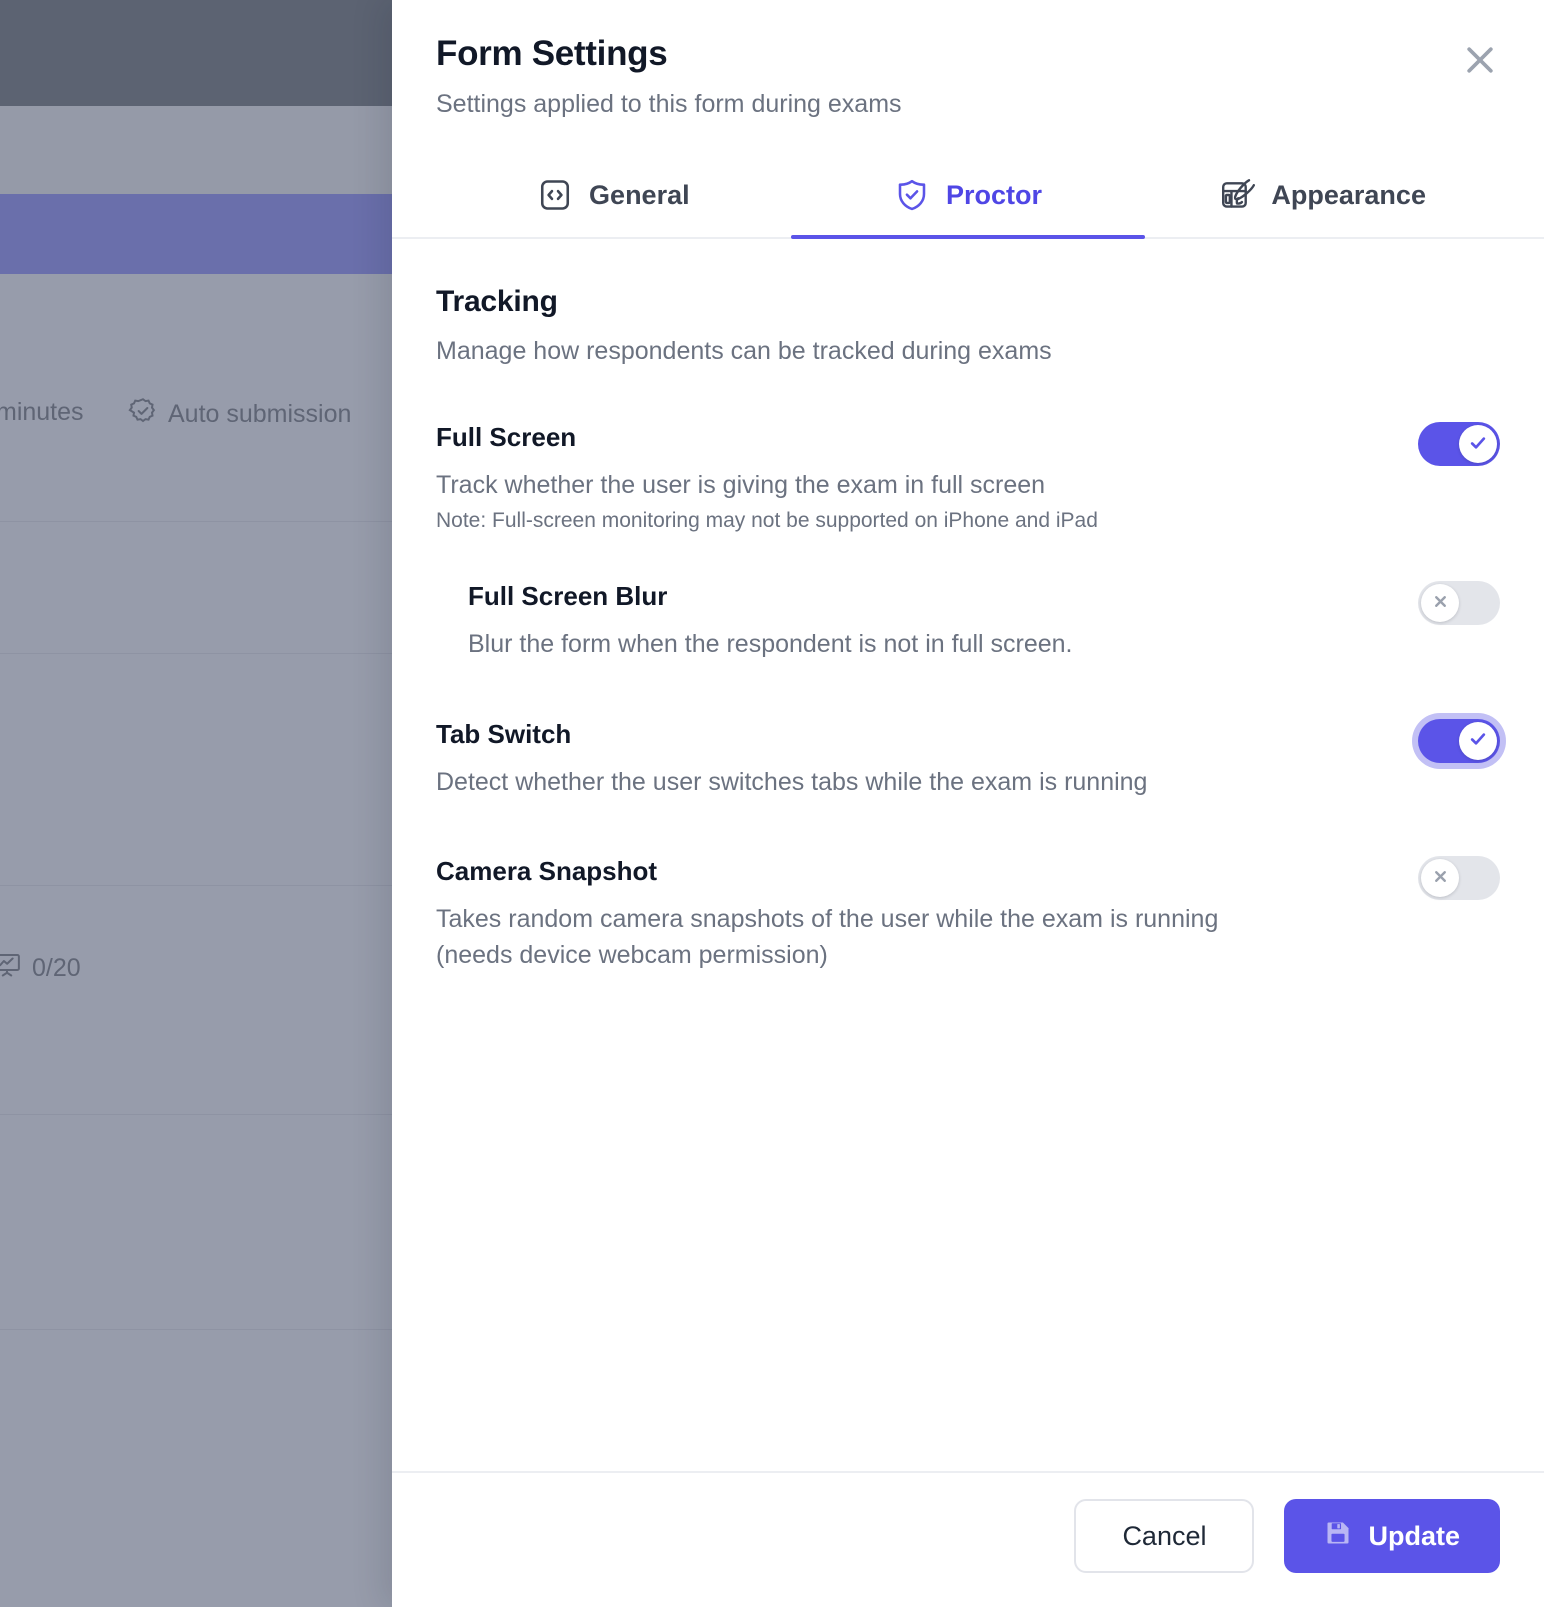  Describe the element at coordinates (196, 234) in the screenshot. I see `background-selected-row` at that location.